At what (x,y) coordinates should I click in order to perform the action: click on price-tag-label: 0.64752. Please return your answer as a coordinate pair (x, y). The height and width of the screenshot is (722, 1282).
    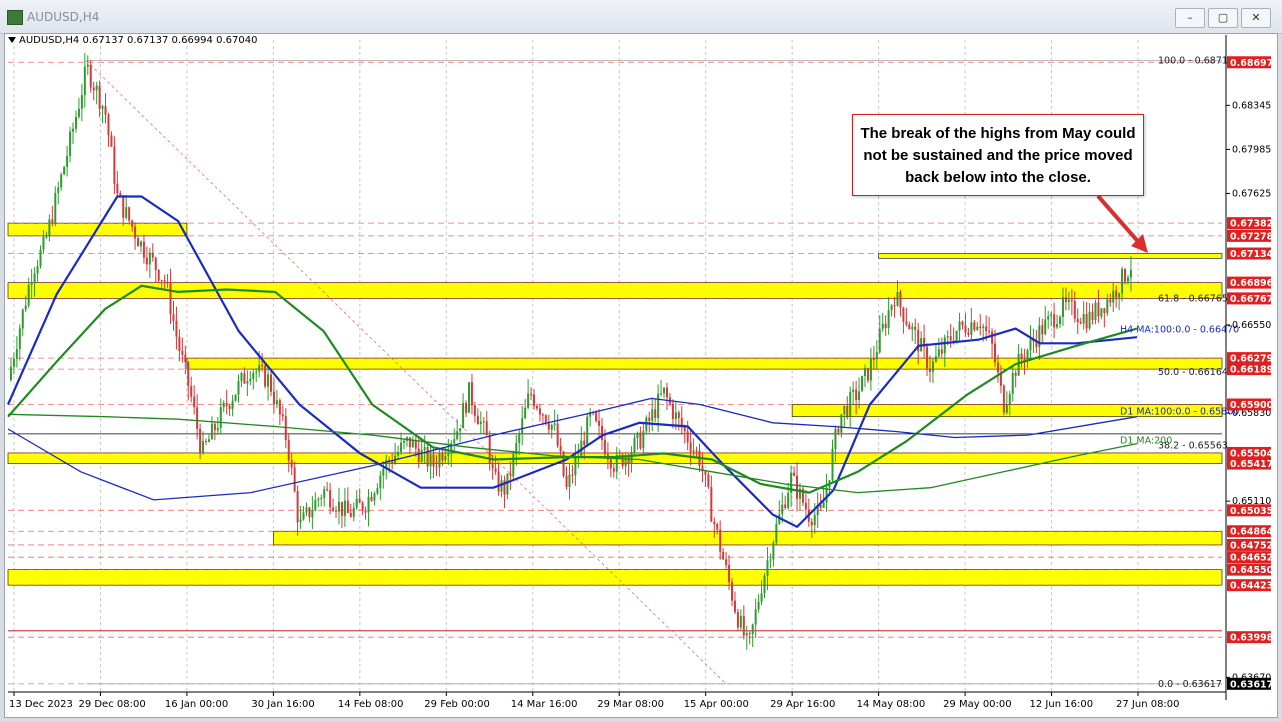
    Looking at the image, I should click on (1251, 545).